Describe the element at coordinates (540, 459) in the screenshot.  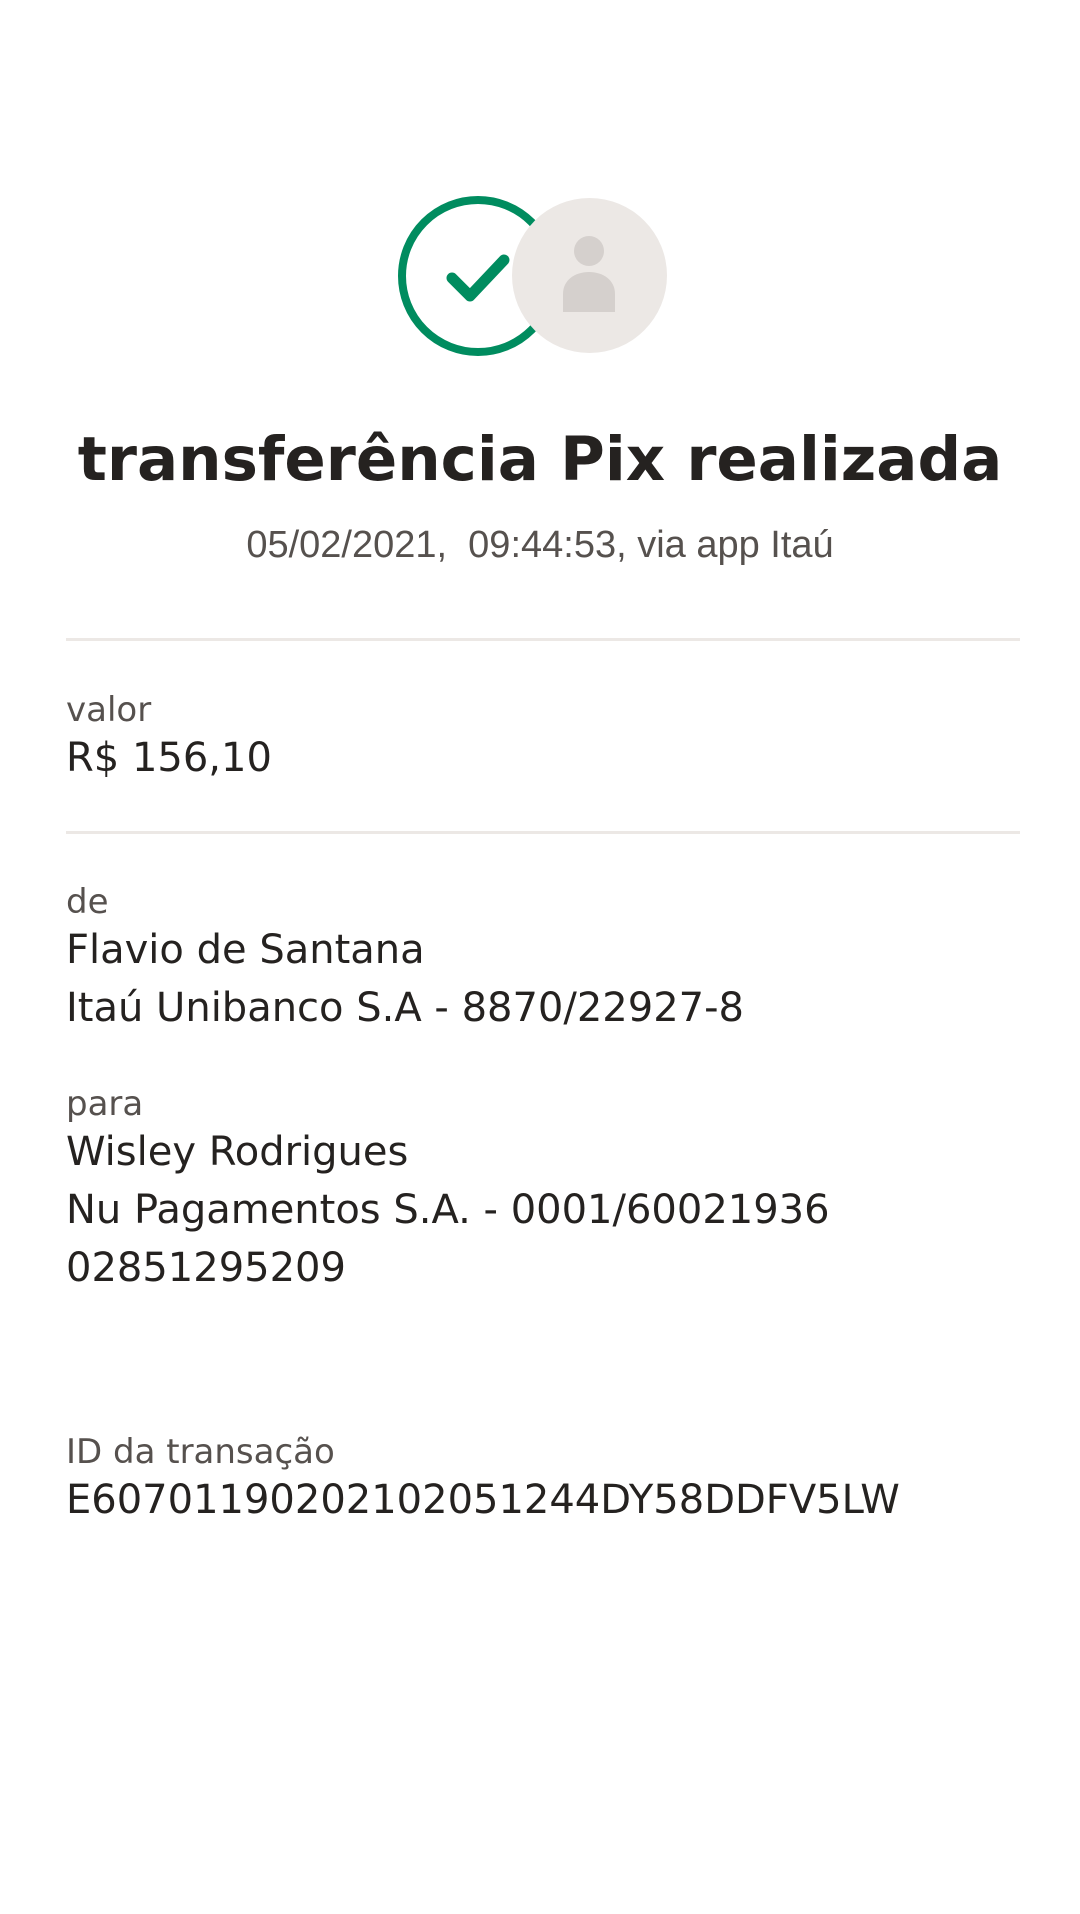
I see `page-title: transferência Pix realizada` at that location.